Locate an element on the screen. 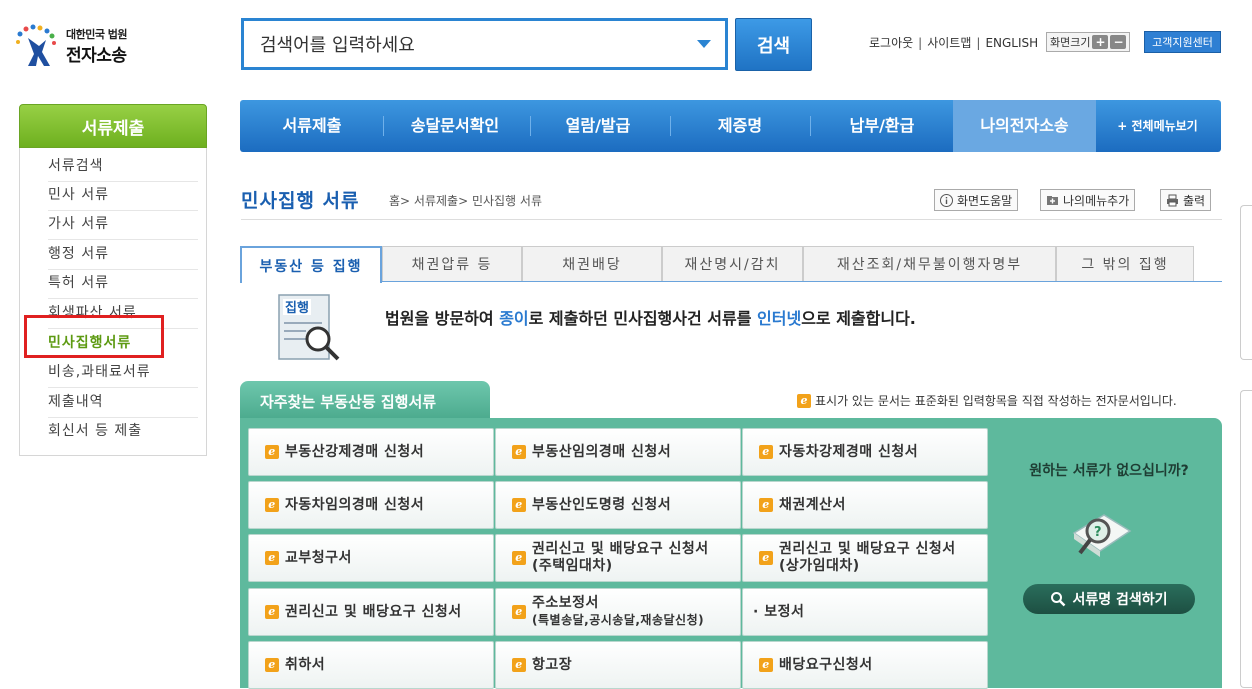  tab-property-inquiry: 재산조회/채무불이행자명부 is located at coordinates (929, 263).